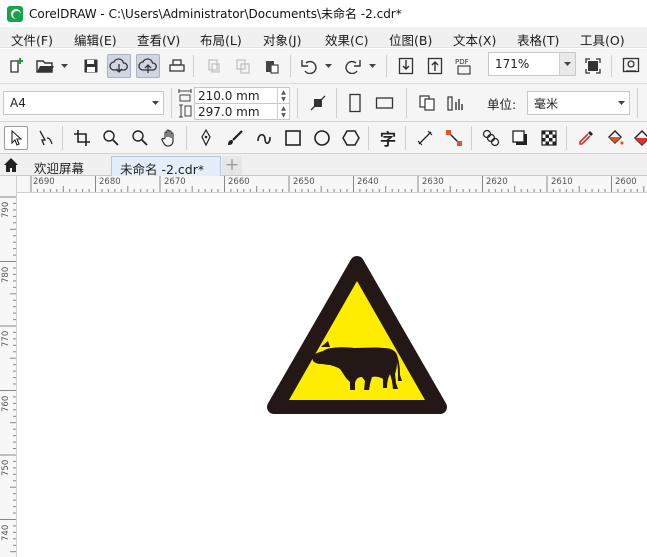 This screenshot has width=647, height=557. Describe the element at coordinates (283, 95) in the screenshot. I see `page-width-stepper: ▲ ▼` at that location.